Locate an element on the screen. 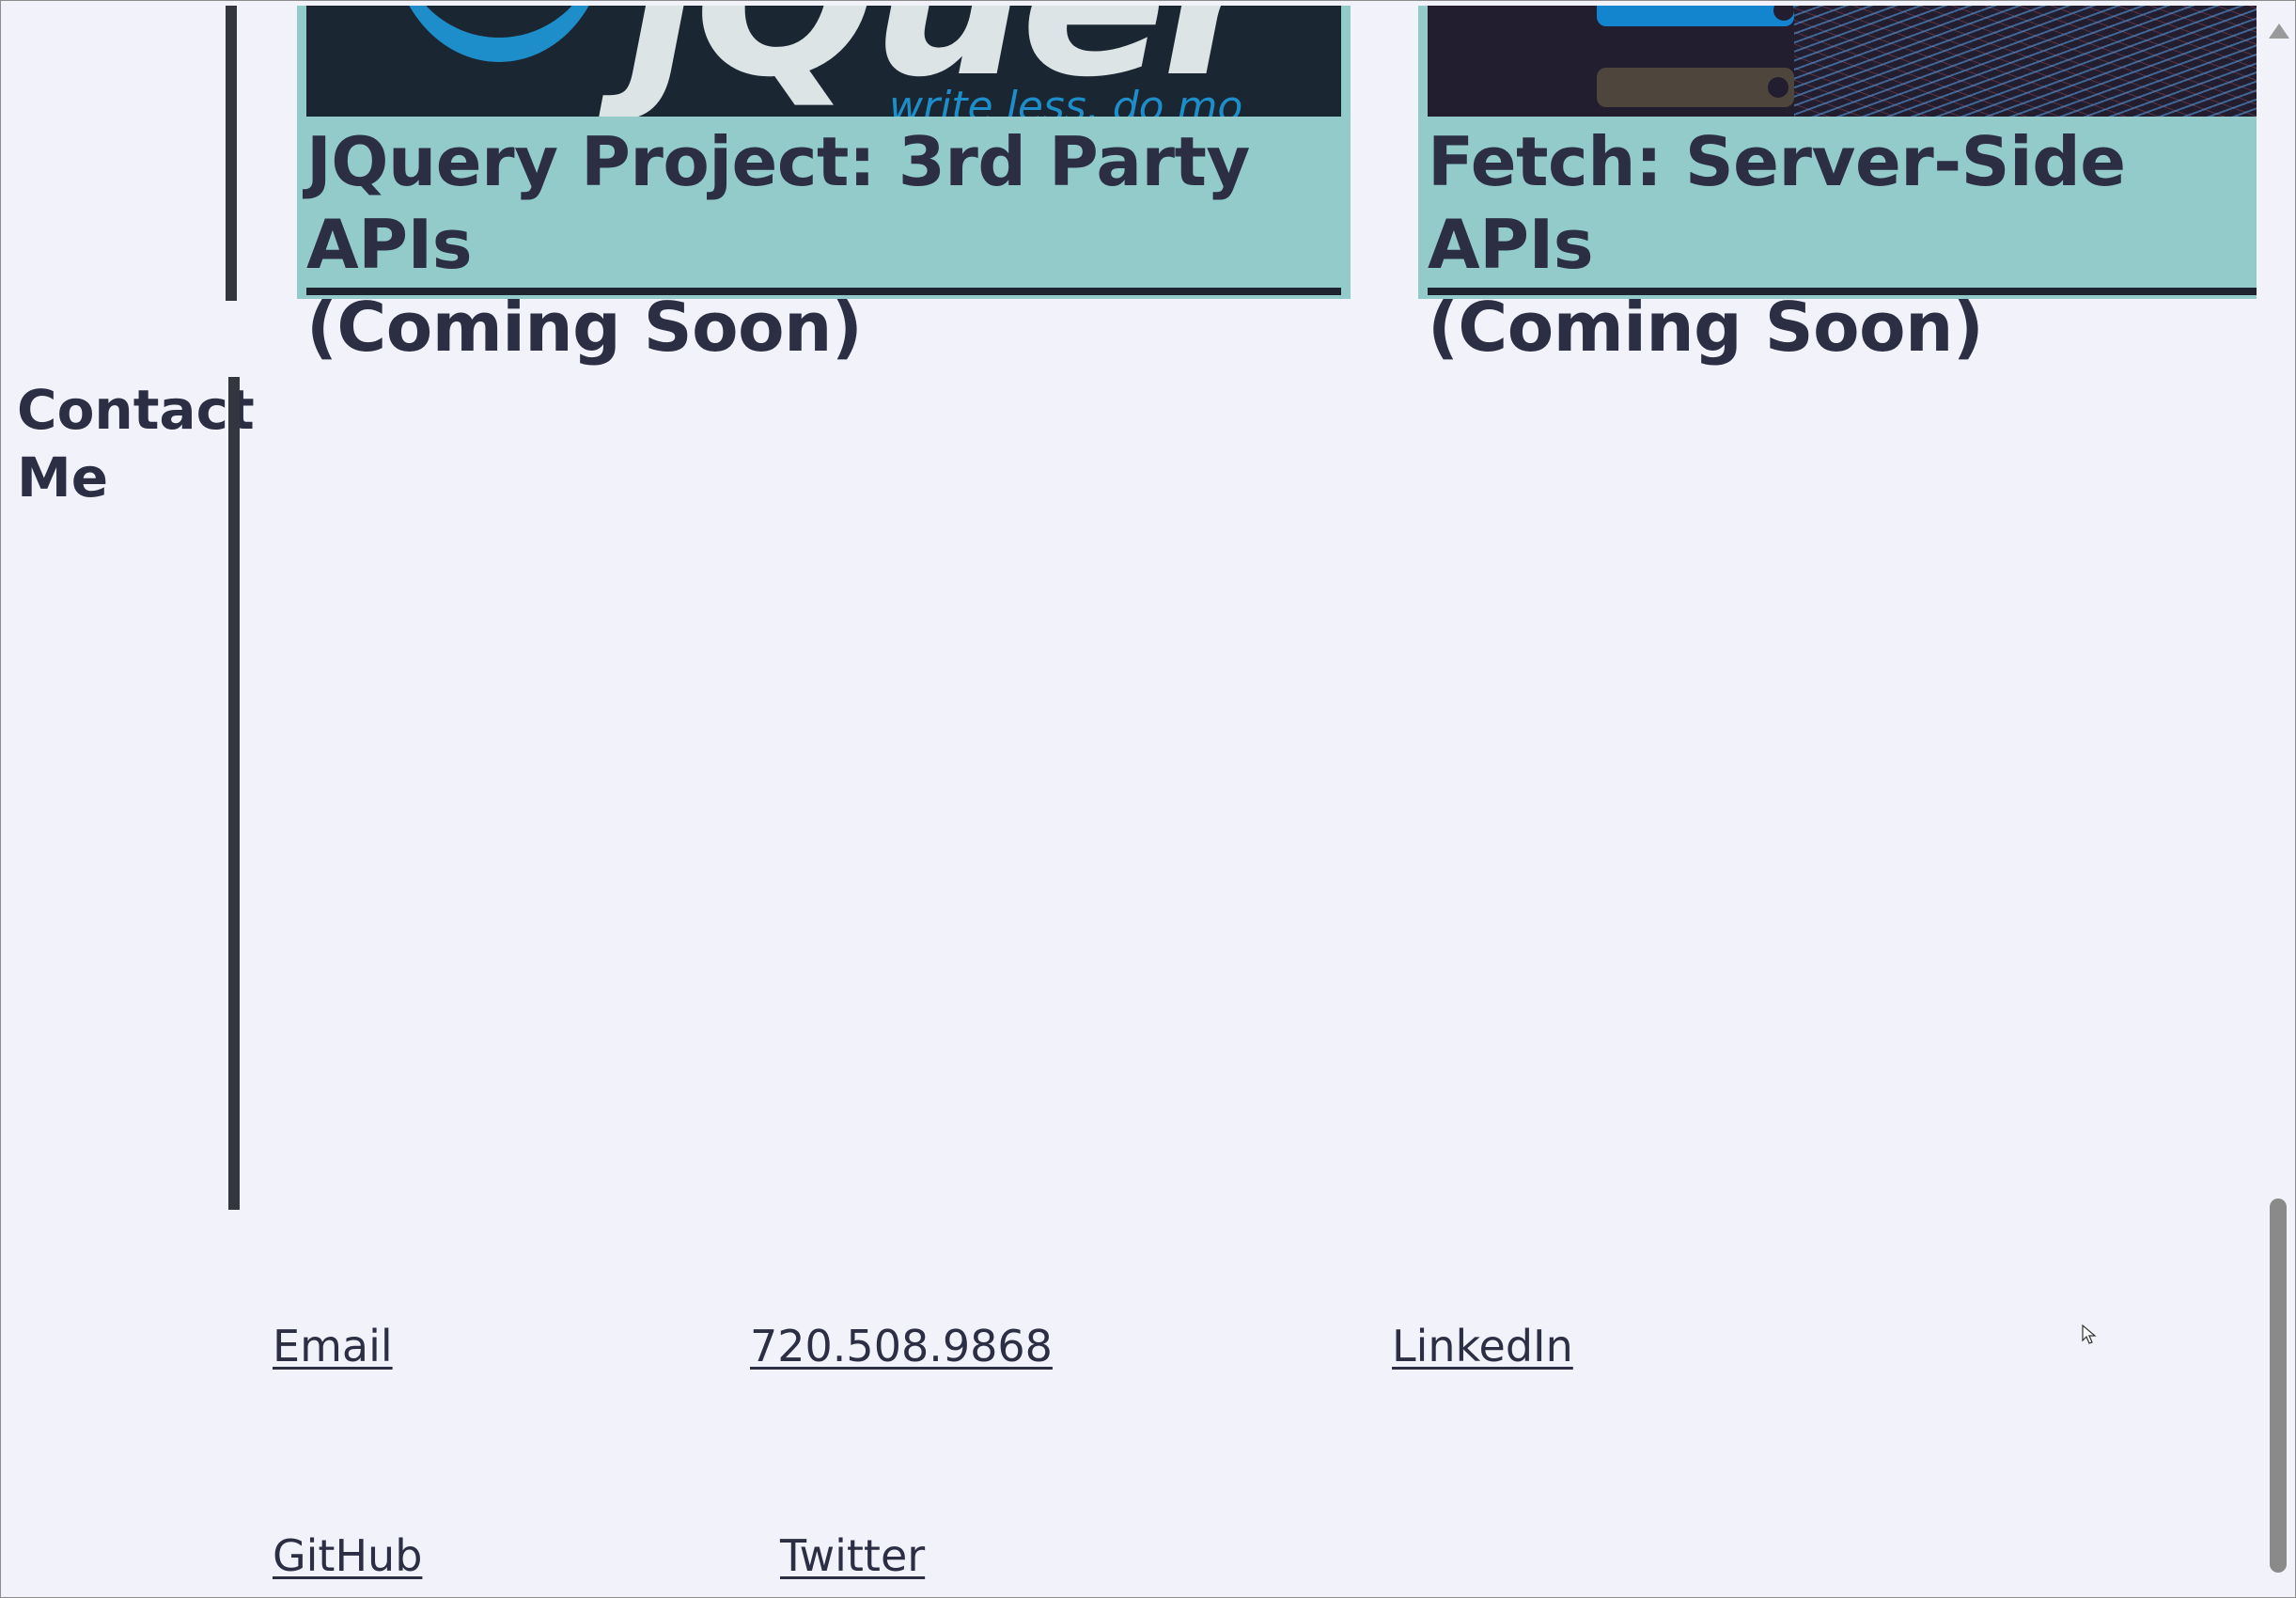 Image resolution: width=2296 pixels, height=1598 pixels. project-title-line1: JQuery Project: 3rd Party APIs is located at coordinates (778, 203).